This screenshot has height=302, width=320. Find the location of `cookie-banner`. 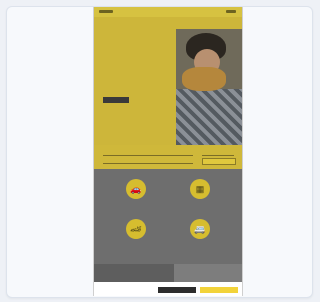

cookie-banner is located at coordinates (168, 289).